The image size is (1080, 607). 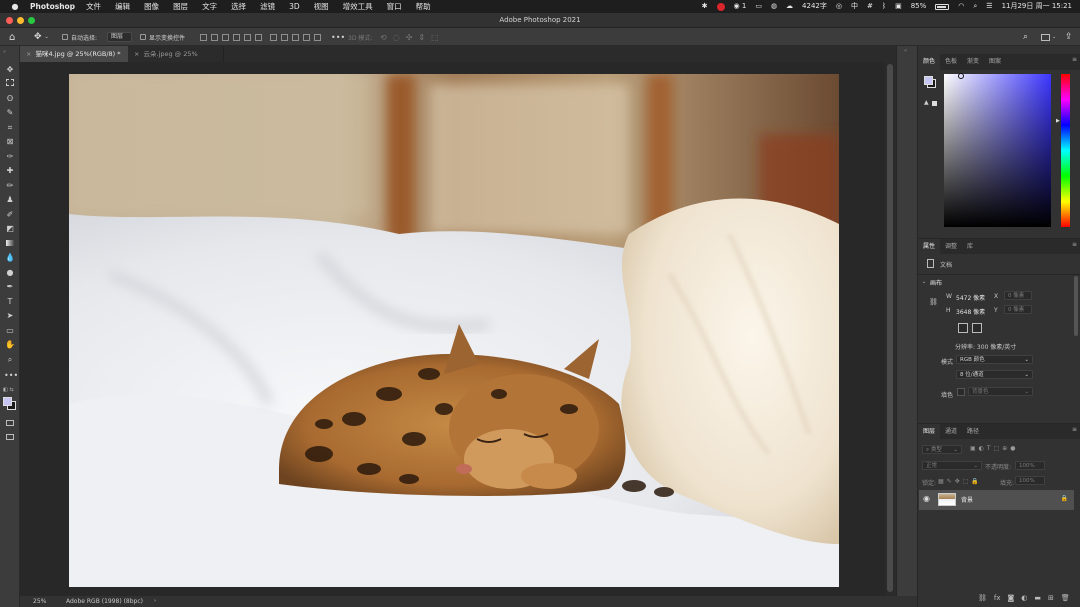 I want to click on menu-type: 文字, so click(x=209, y=6).